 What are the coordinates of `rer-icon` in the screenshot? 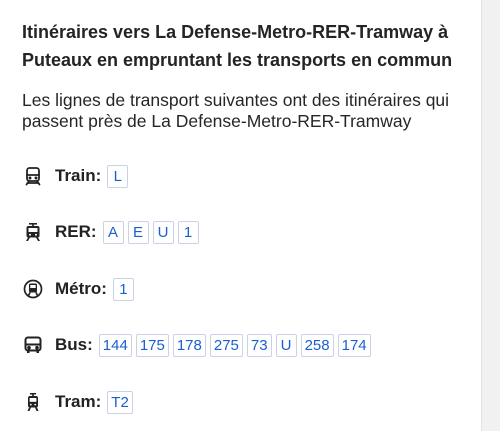 It's located at (33, 232).